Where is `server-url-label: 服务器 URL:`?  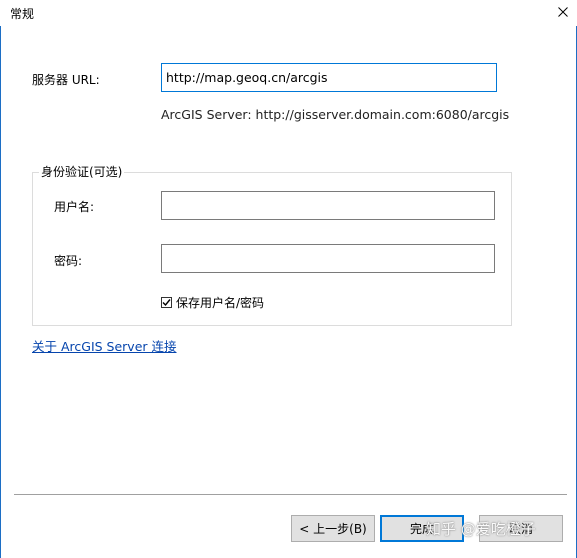
server-url-label: 服务器 URL: is located at coordinates (66, 80).